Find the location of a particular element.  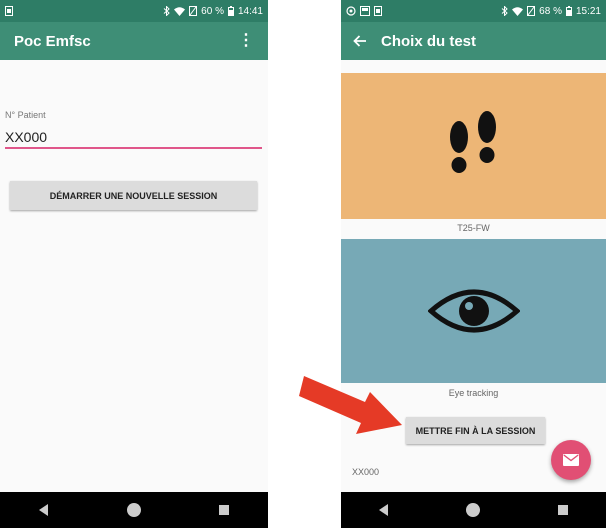

eye-icon is located at coordinates (473, 311).